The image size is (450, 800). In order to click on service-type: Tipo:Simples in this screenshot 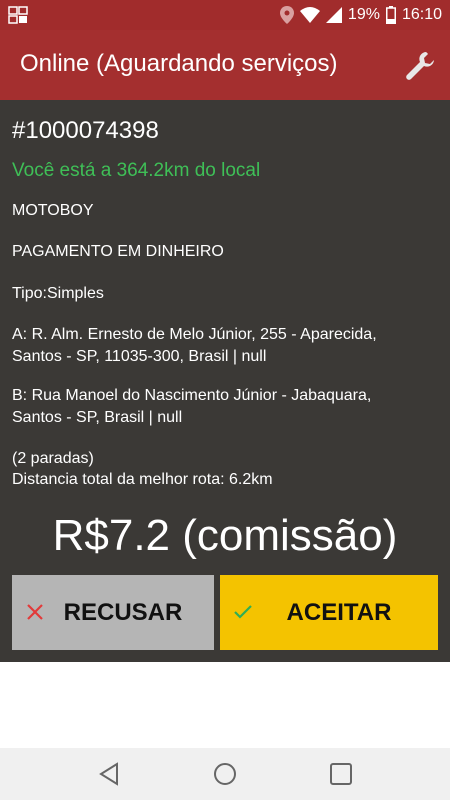, I will do `click(58, 293)`.